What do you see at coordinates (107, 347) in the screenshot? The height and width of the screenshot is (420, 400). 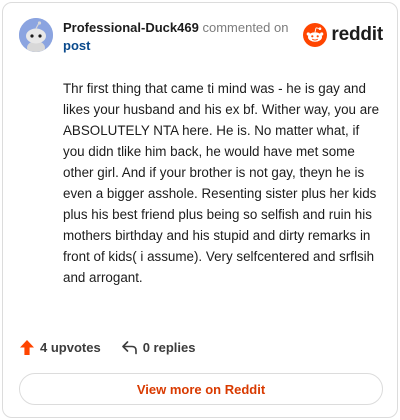 I see `comment-actions: 4 upvotes 0 replies` at bounding box center [107, 347].